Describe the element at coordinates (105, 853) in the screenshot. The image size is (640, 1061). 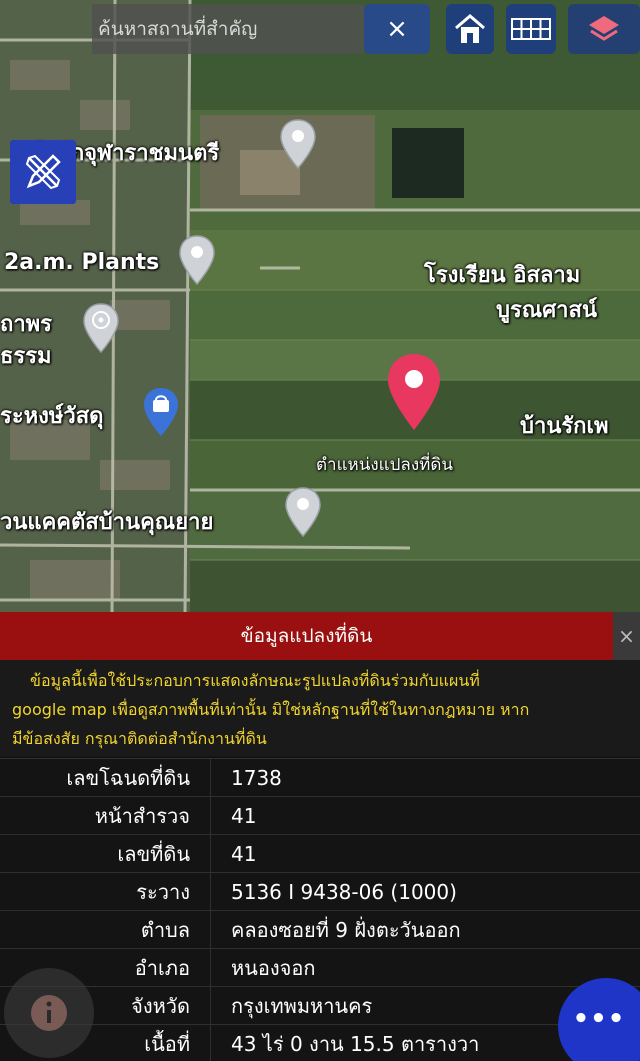
I see `field-label: เลขที่ดิน` at that location.